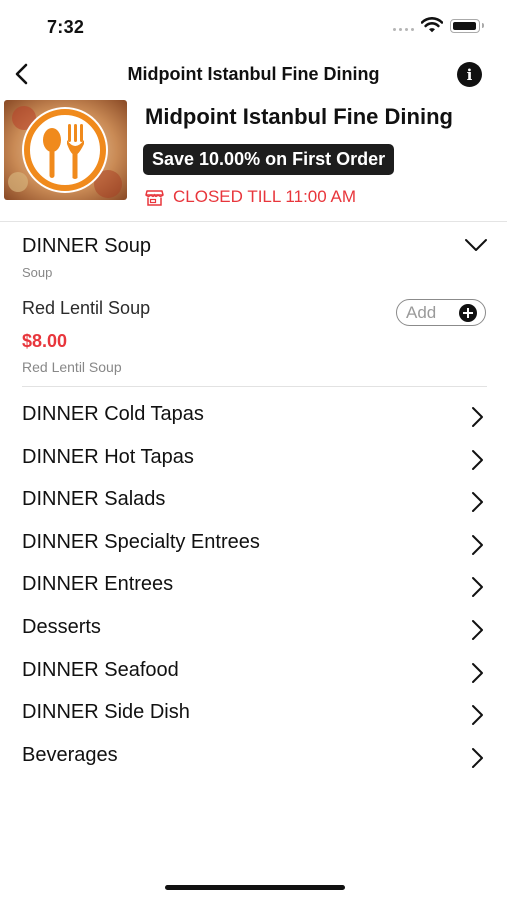 This screenshot has width=507, height=900. I want to click on category-row: Beverages, so click(253, 757).